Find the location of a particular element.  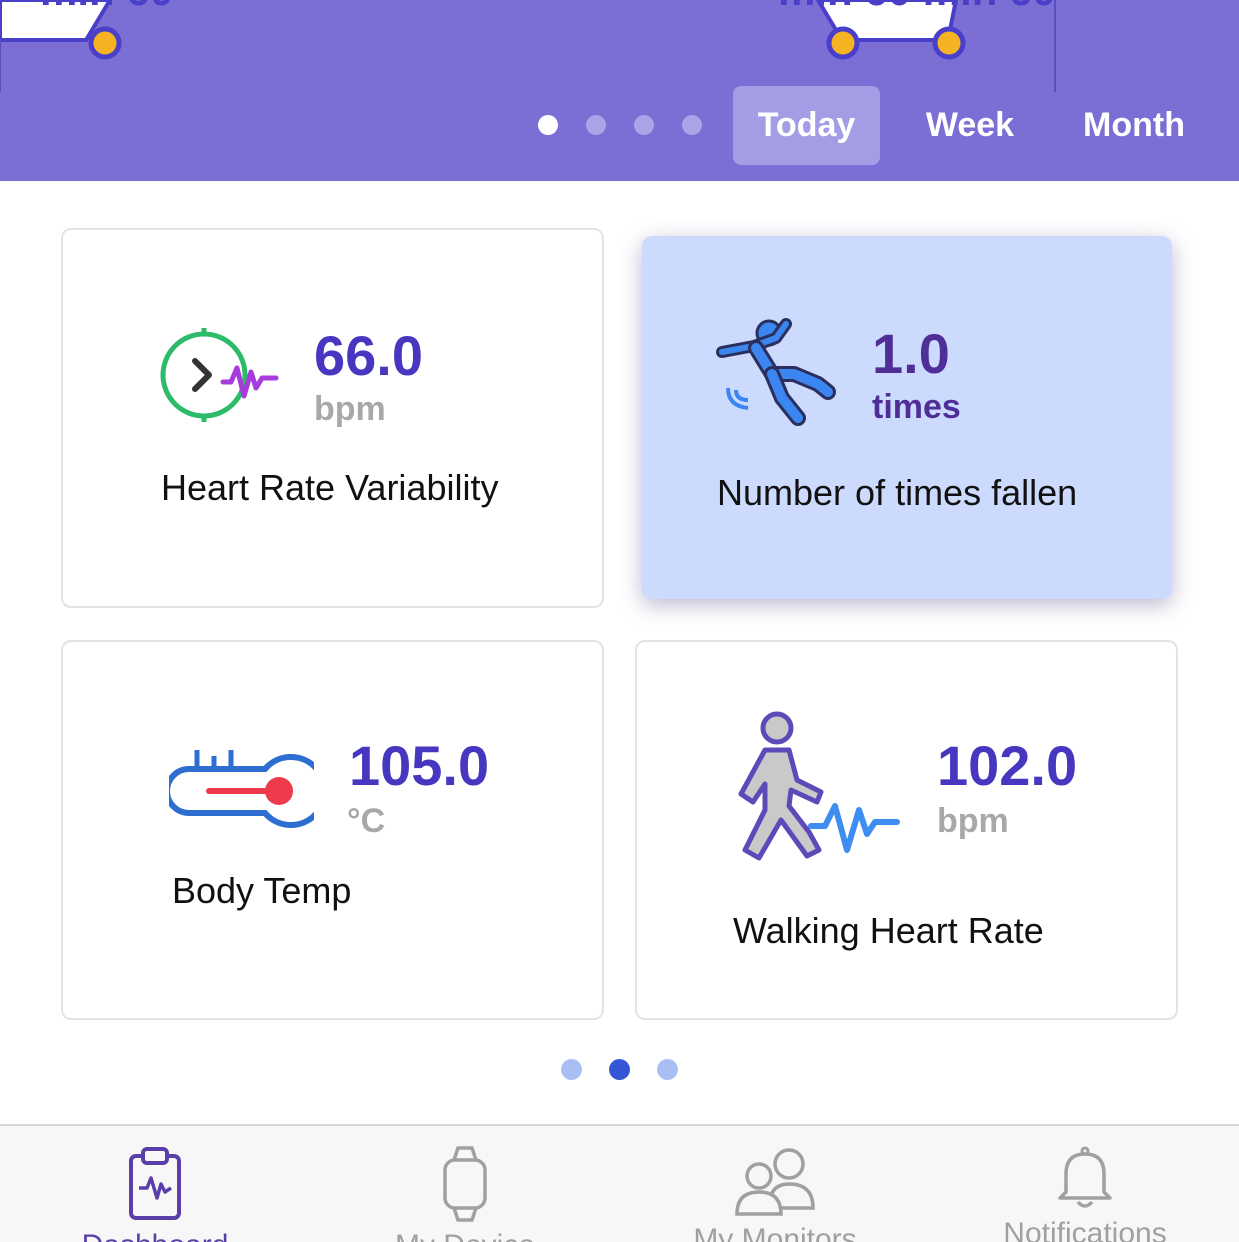

nav-notifications: Notifications is located at coordinates (1085, 1184).